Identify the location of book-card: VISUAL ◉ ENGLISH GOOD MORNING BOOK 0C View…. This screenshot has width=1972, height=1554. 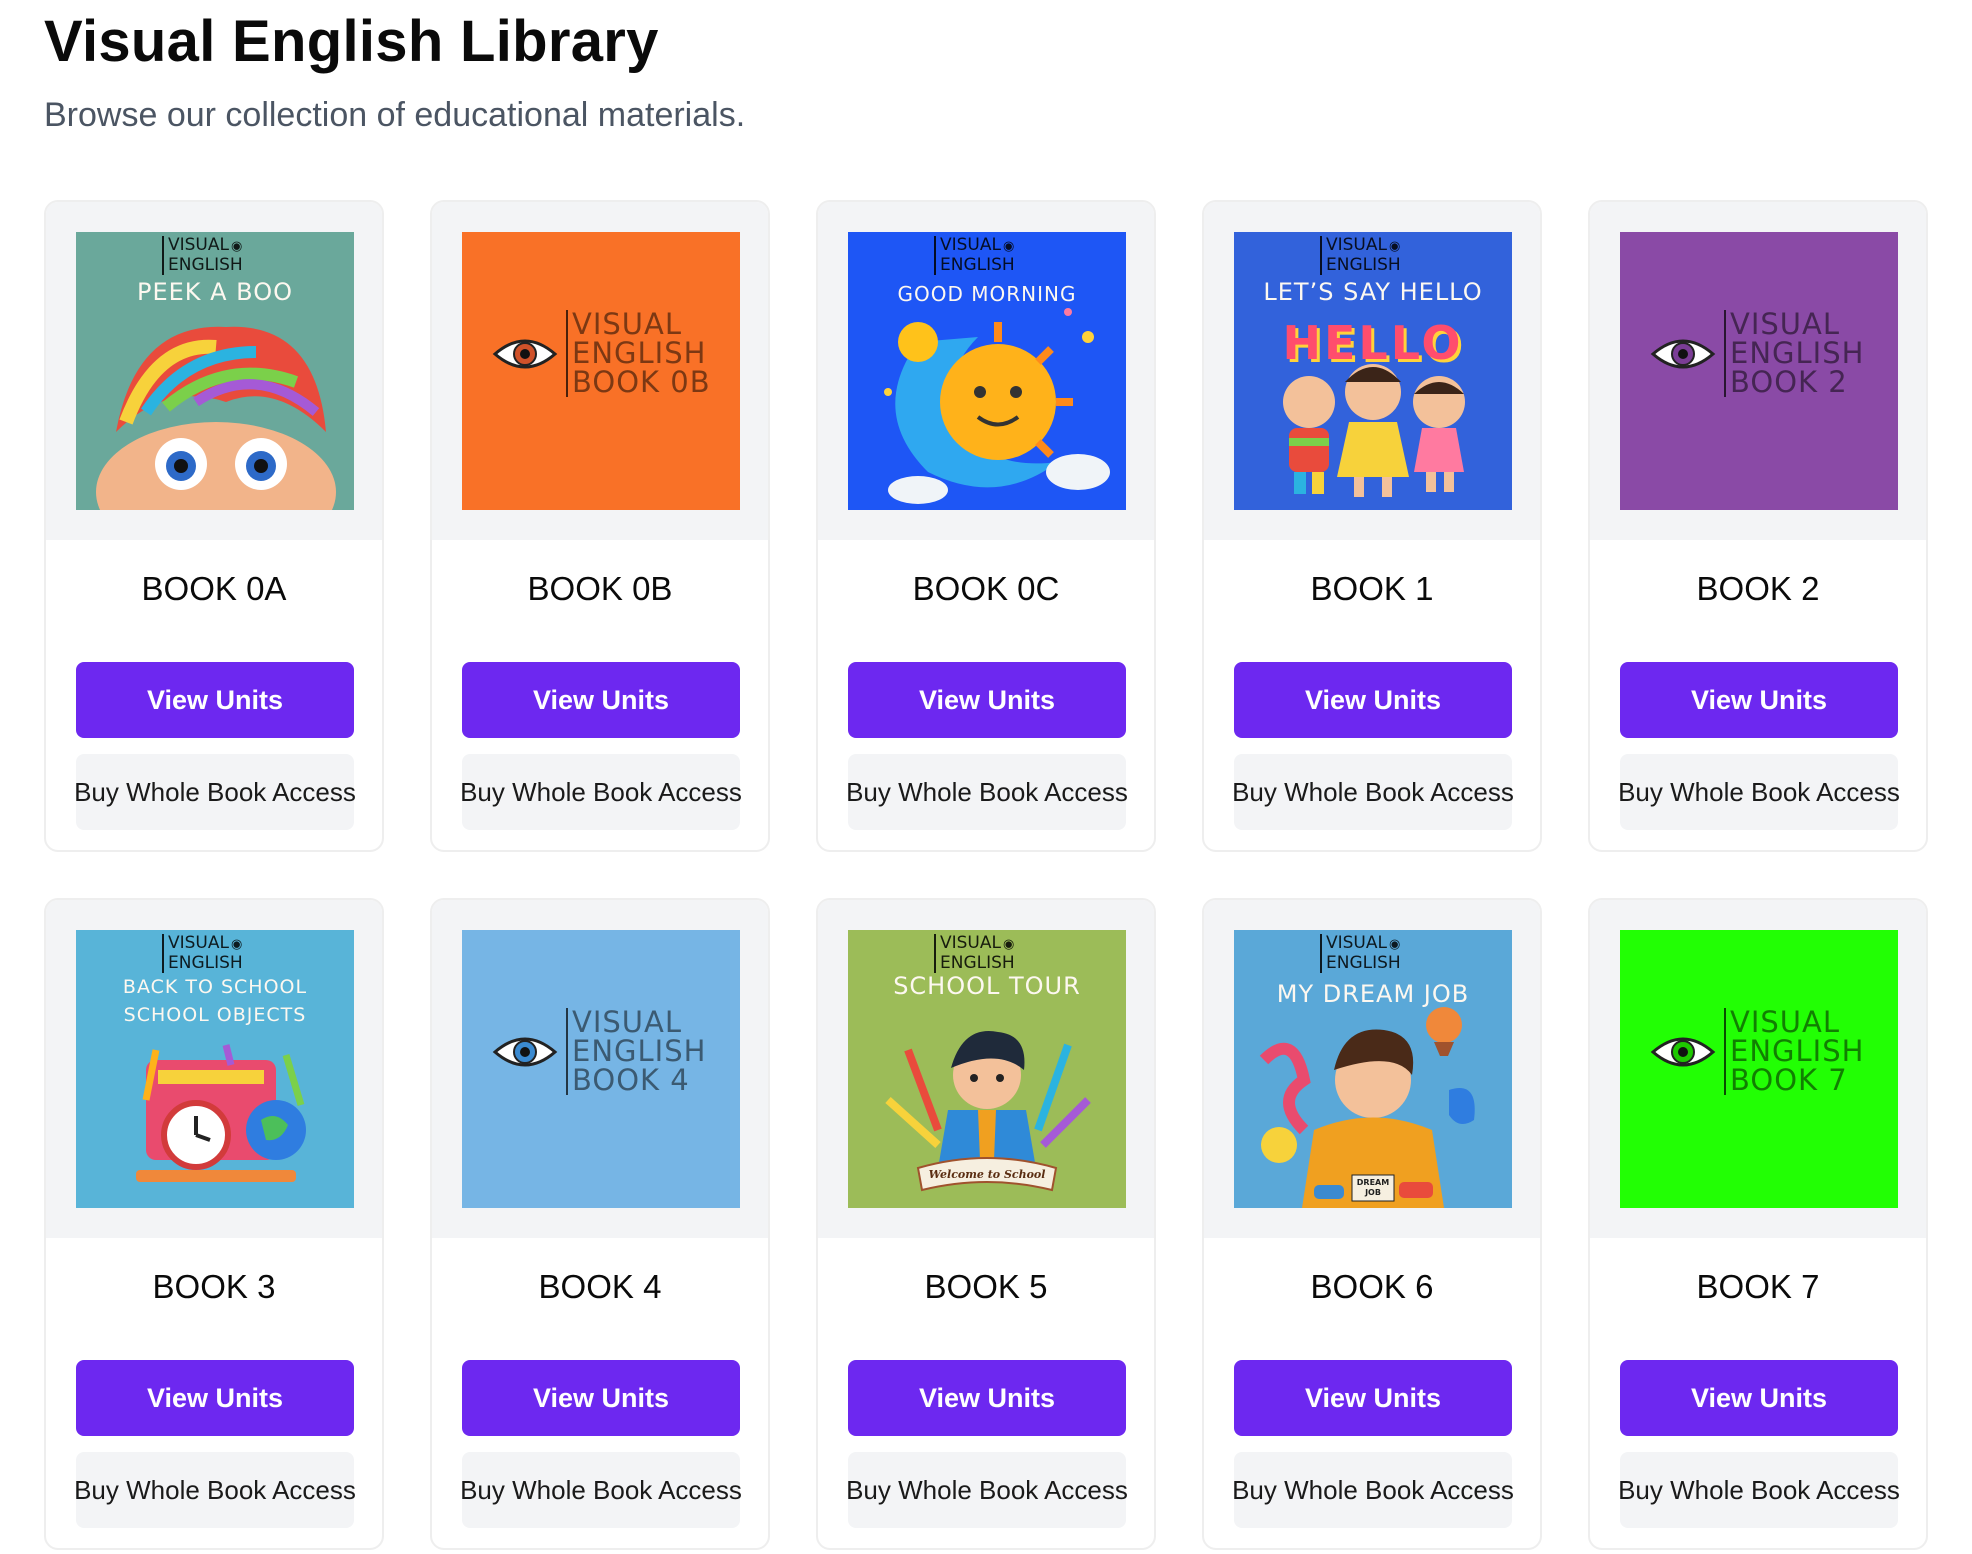
(986, 526).